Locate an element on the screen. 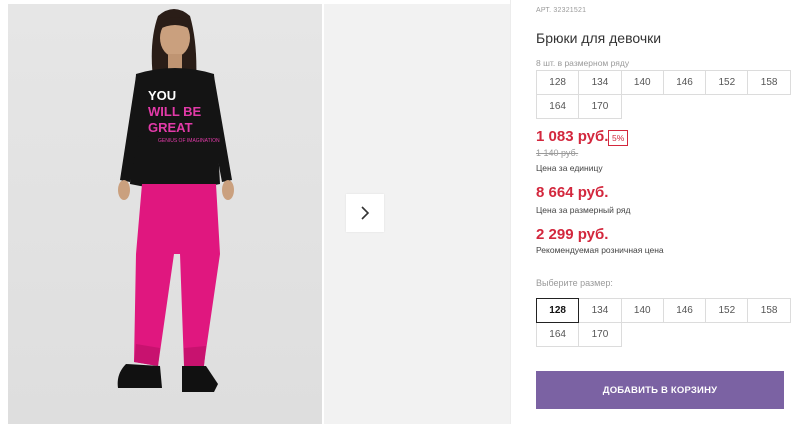  chevron-right-icon is located at coordinates (365, 213).